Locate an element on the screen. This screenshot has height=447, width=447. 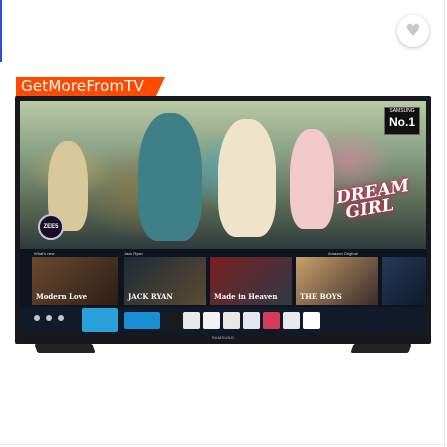
search-icon is located at coordinates (37, 318).